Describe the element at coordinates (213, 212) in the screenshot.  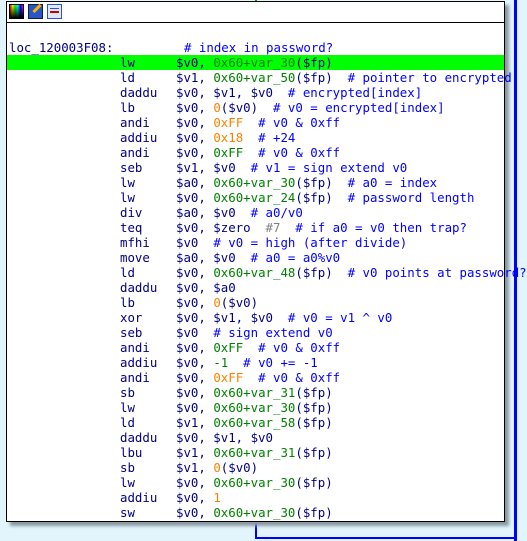
I see `operand-reg: $a0, $v0` at that location.